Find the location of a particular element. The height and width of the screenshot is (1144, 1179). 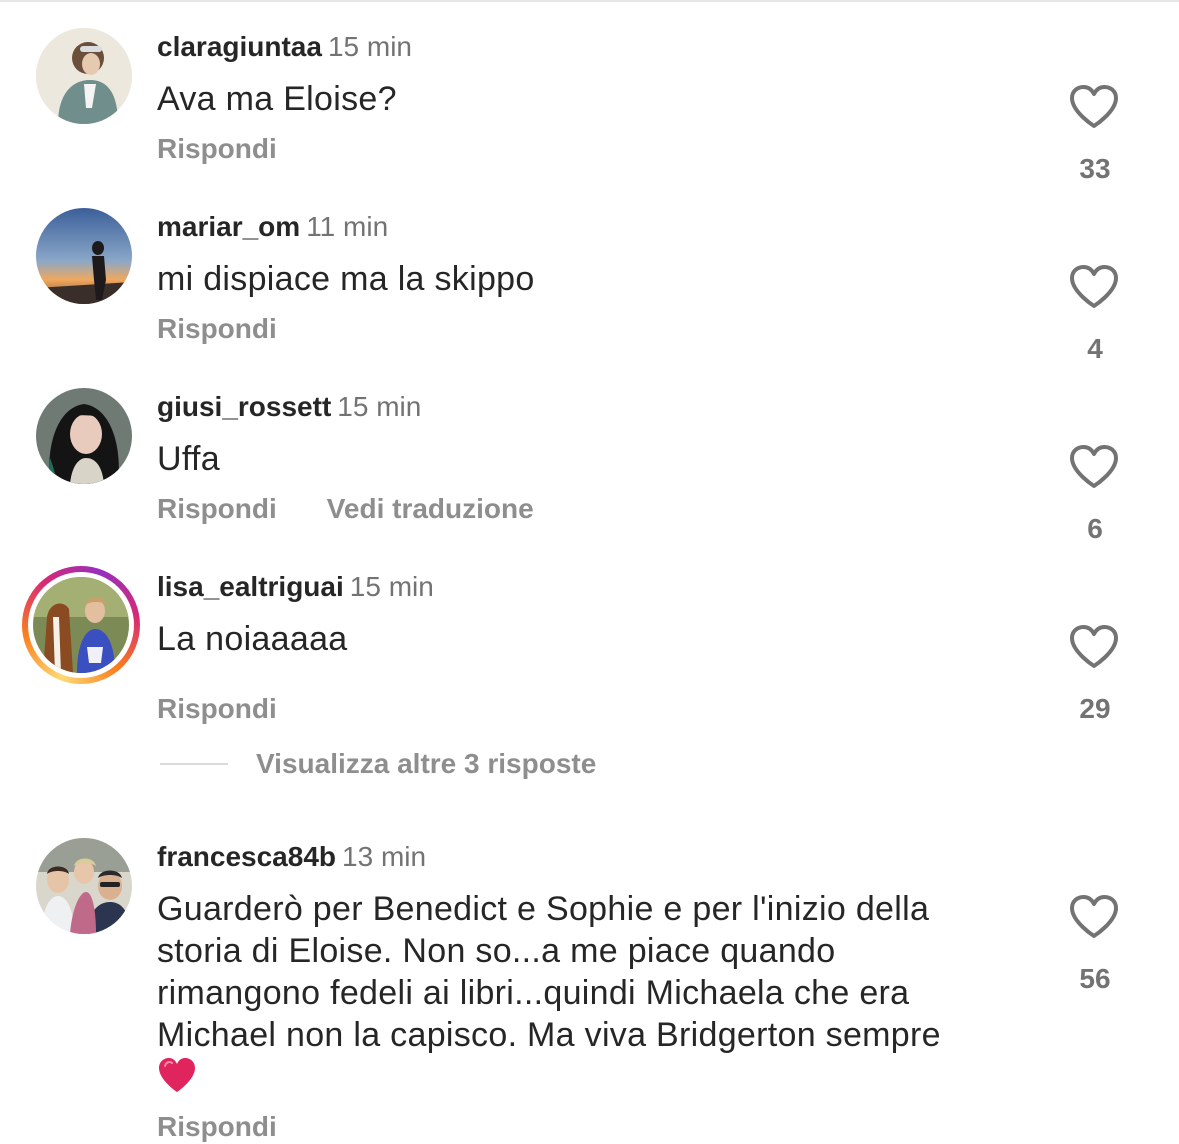

username: francesca84b is located at coordinates (246, 856).